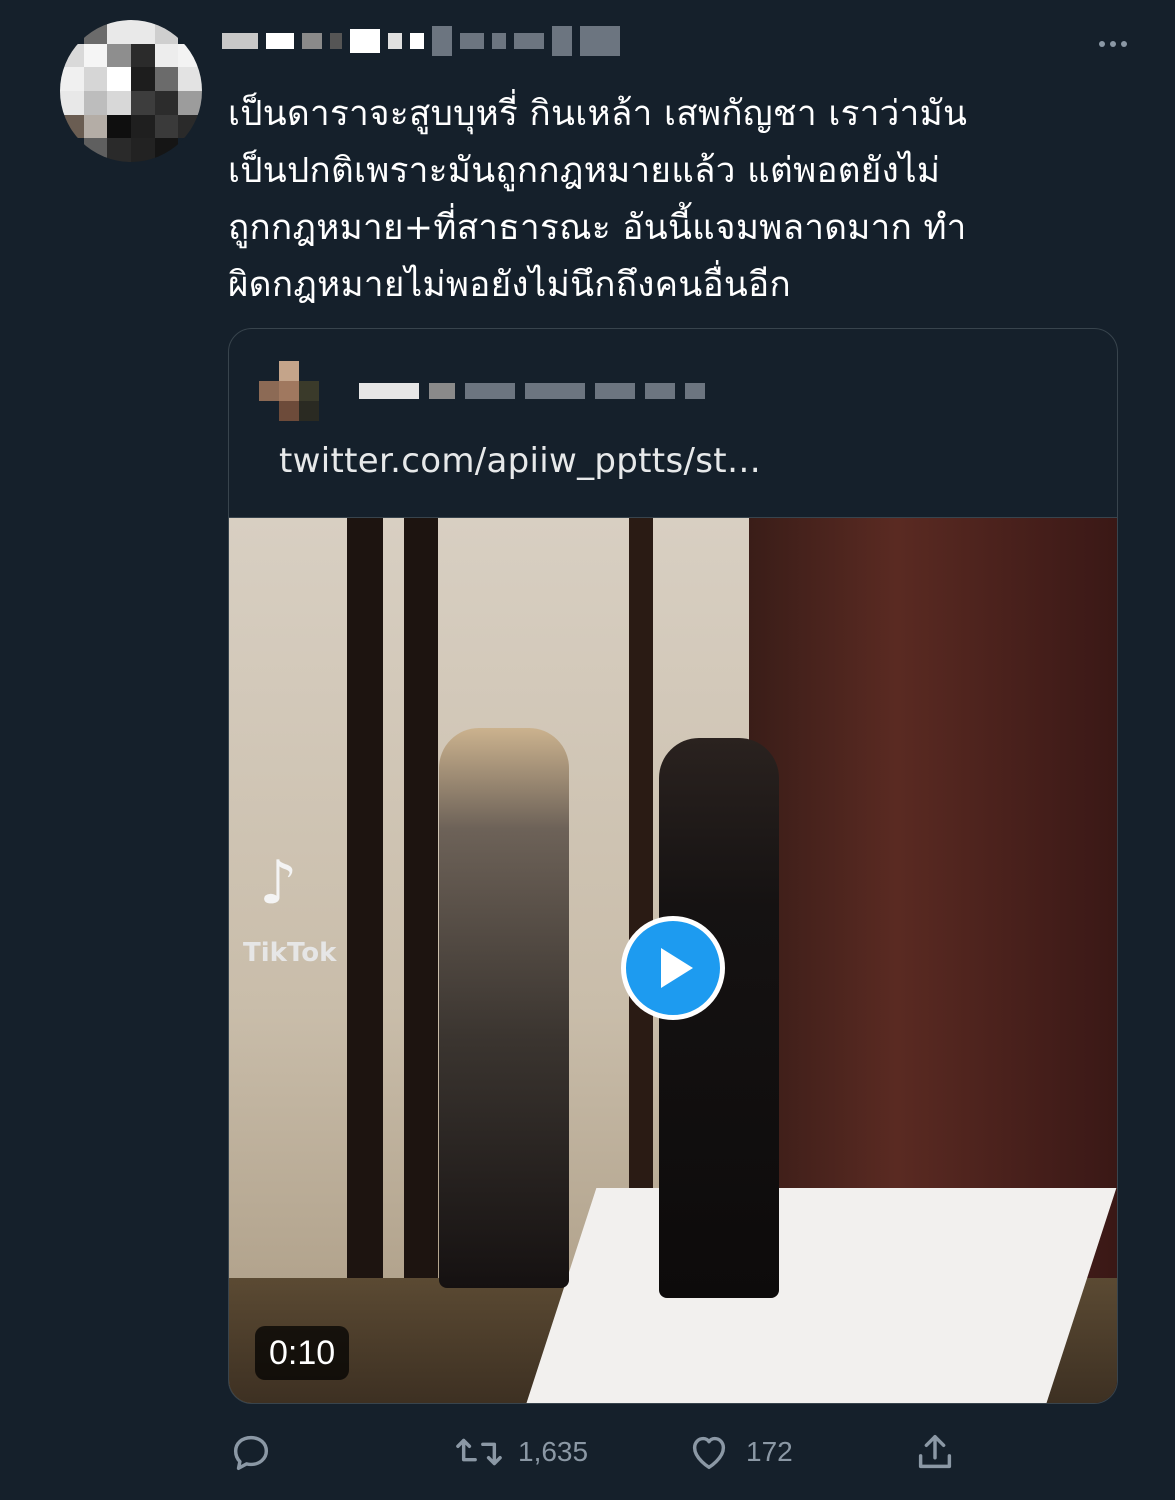 This screenshot has width=1175, height=1500. I want to click on reply-button, so click(251, 1452).